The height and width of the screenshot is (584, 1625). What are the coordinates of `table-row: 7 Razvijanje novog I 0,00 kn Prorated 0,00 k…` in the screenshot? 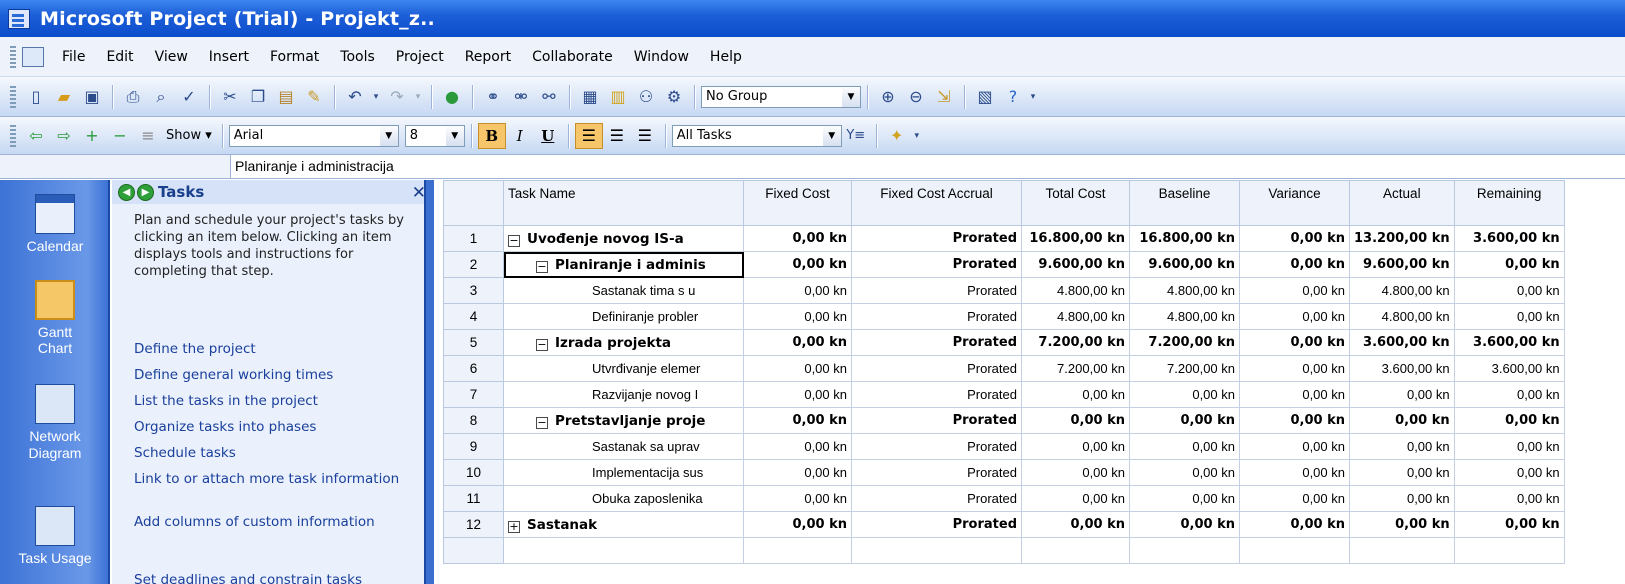 It's located at (1004, 394).